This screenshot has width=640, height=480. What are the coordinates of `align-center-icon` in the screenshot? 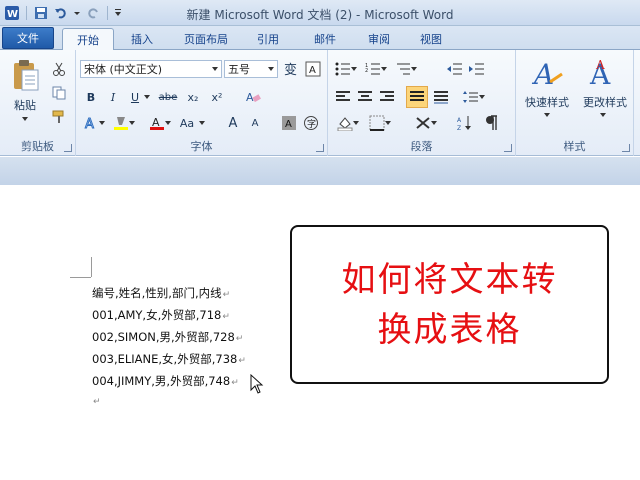 It's located at (365, 97).